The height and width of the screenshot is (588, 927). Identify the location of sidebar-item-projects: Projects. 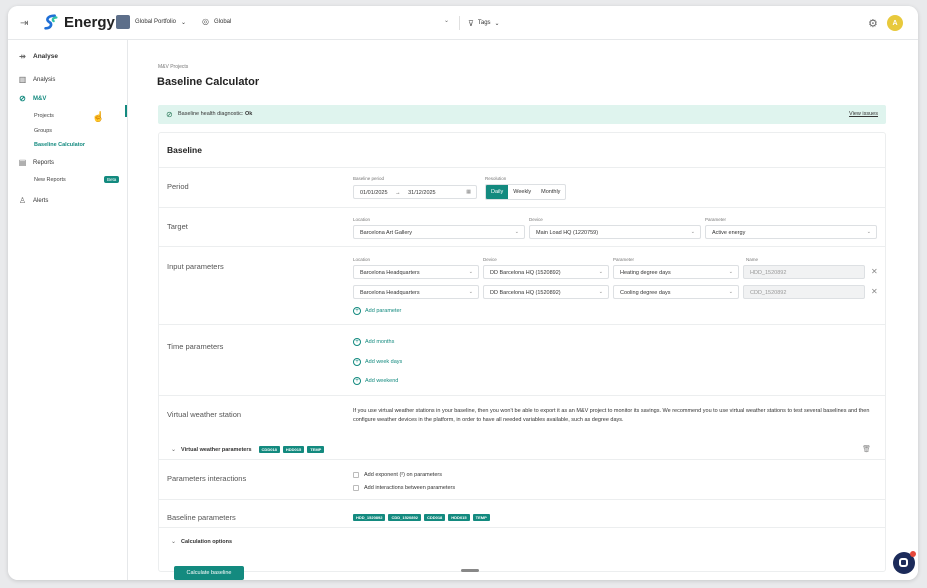
(44, 116).